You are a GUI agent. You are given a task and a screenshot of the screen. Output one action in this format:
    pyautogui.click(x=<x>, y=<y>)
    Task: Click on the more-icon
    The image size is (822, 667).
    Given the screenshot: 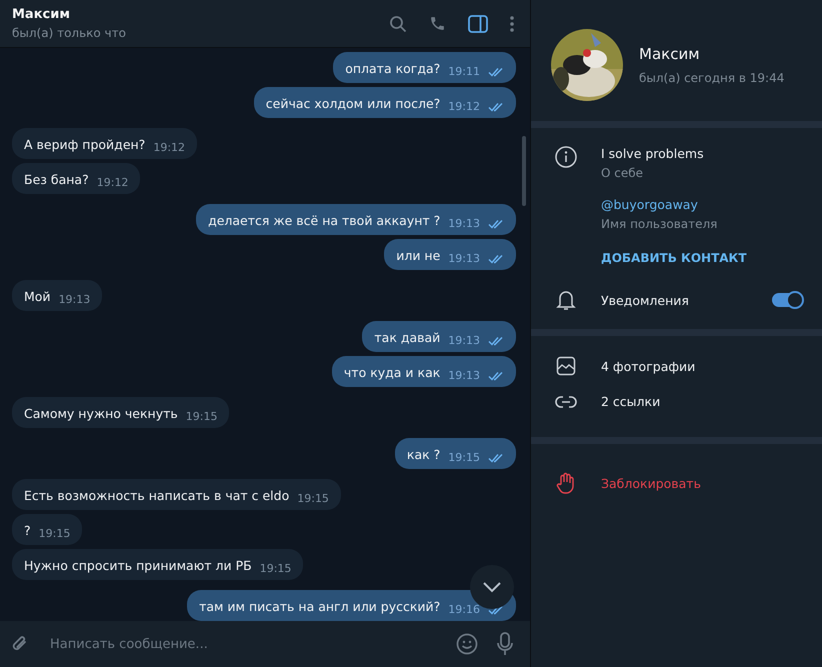 What is the action you would take?
    pyautogui.click(x=512, y=24)
    